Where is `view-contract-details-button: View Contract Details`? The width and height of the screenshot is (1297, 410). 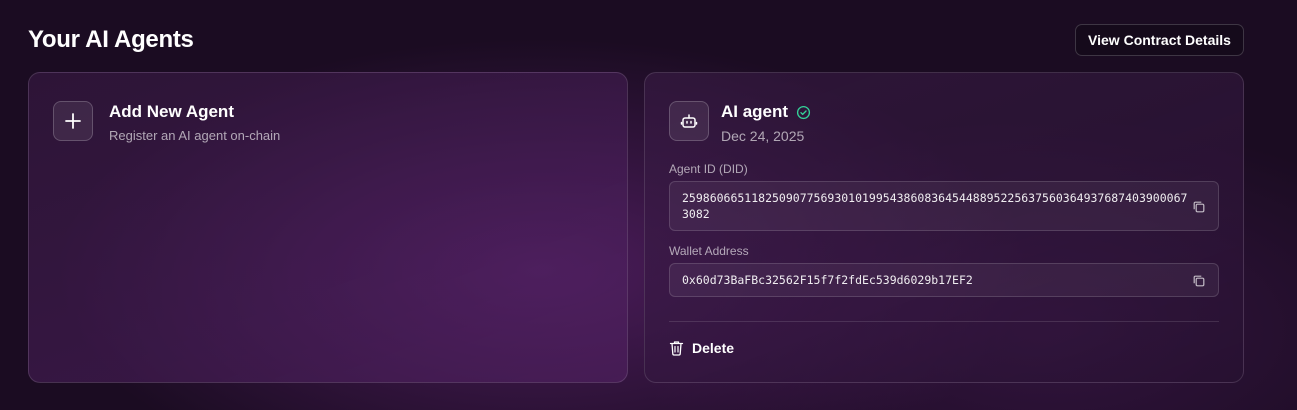 view-contract-details-button: View Contract Details is located at coordinates (1159, 40).